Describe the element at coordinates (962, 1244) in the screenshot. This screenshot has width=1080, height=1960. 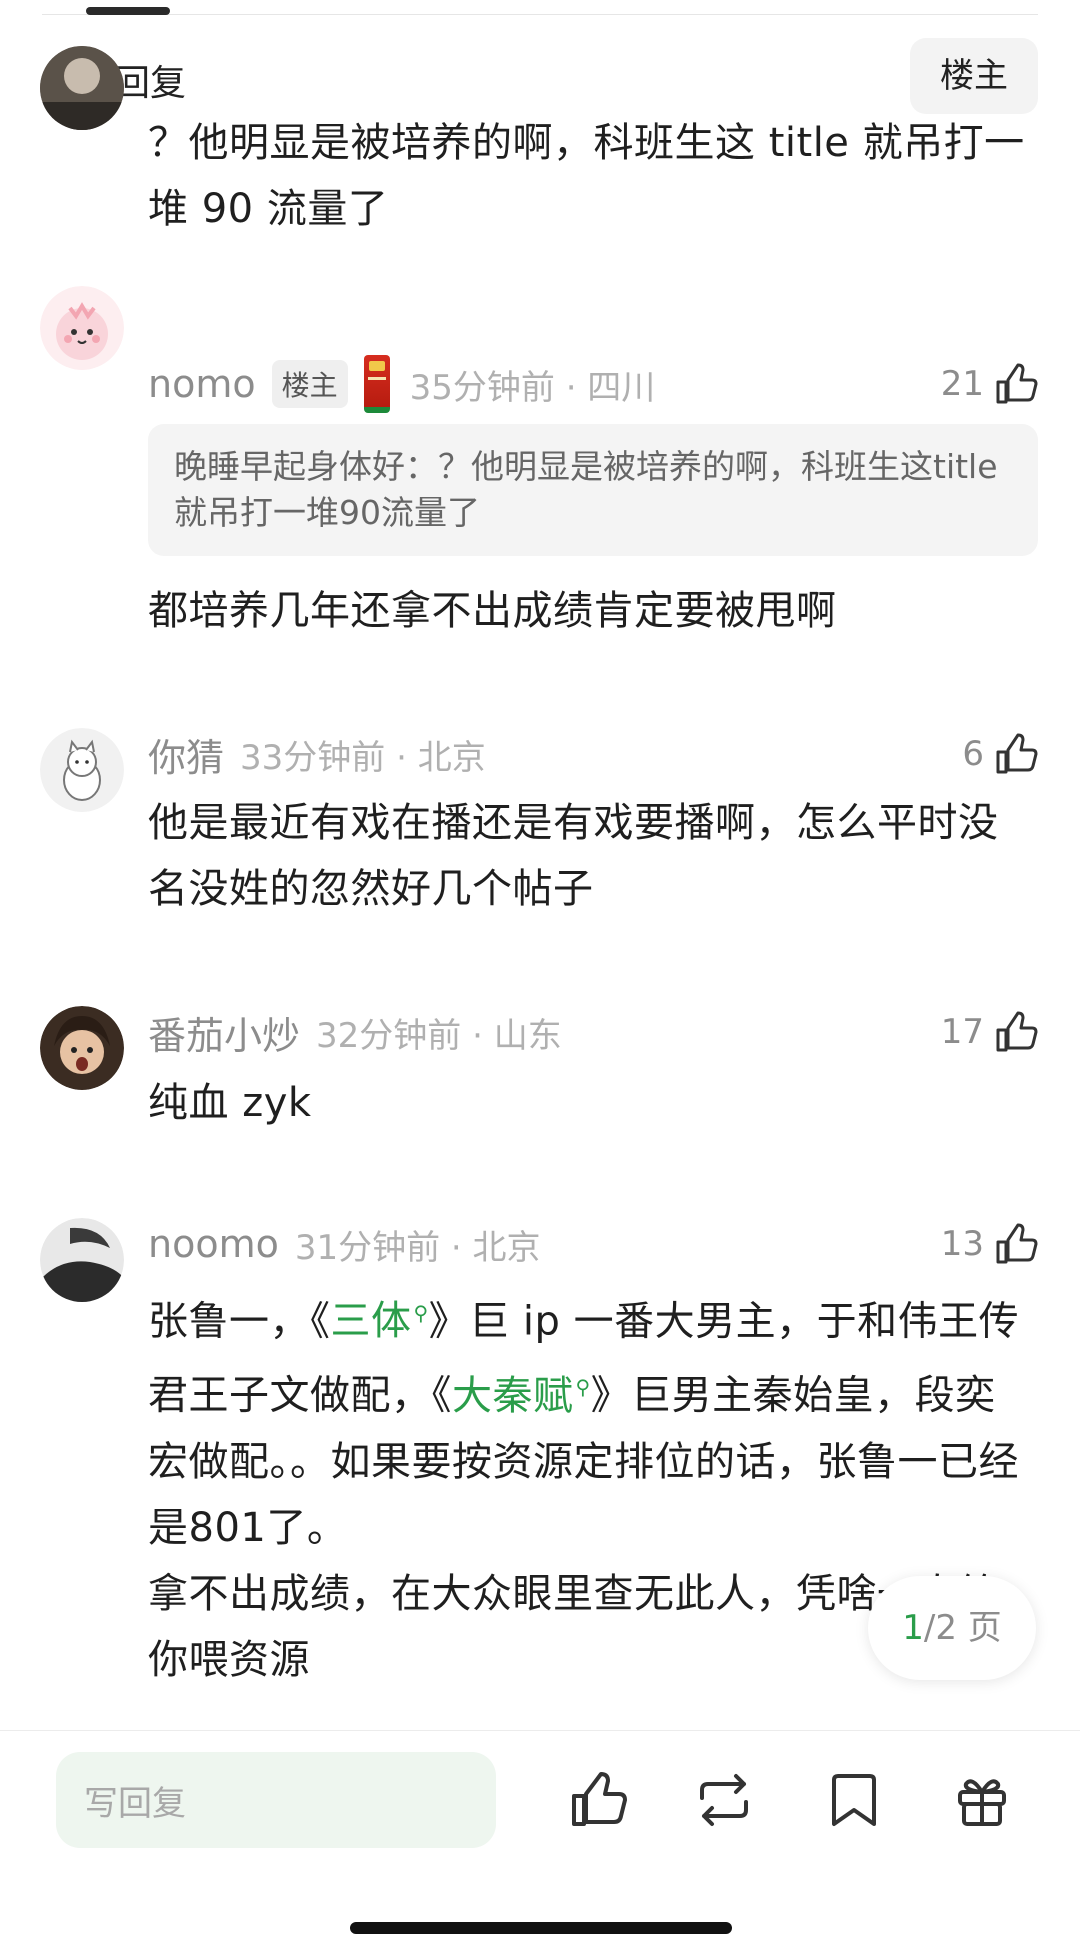
I see `like-count: 13` at that location.